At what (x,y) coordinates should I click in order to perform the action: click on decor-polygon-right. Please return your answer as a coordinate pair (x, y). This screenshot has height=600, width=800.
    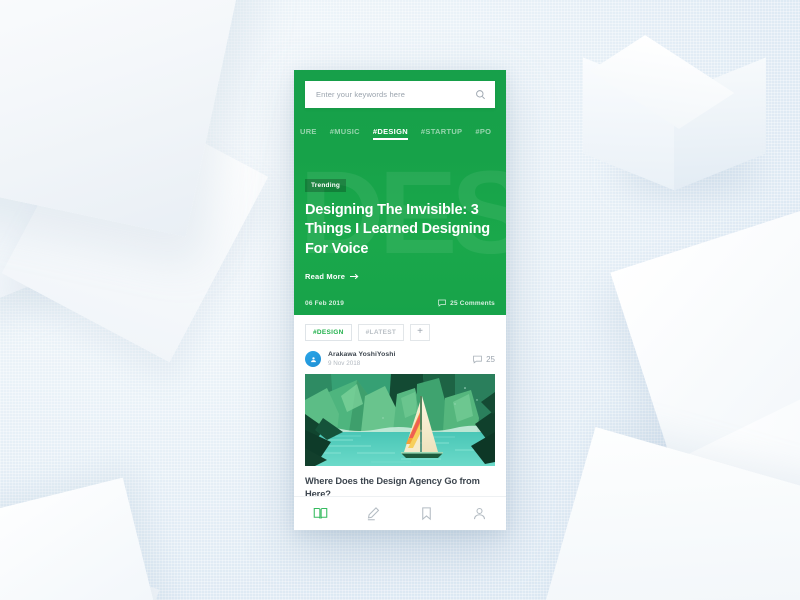
    Looking at the image, I should click on (705, 345).